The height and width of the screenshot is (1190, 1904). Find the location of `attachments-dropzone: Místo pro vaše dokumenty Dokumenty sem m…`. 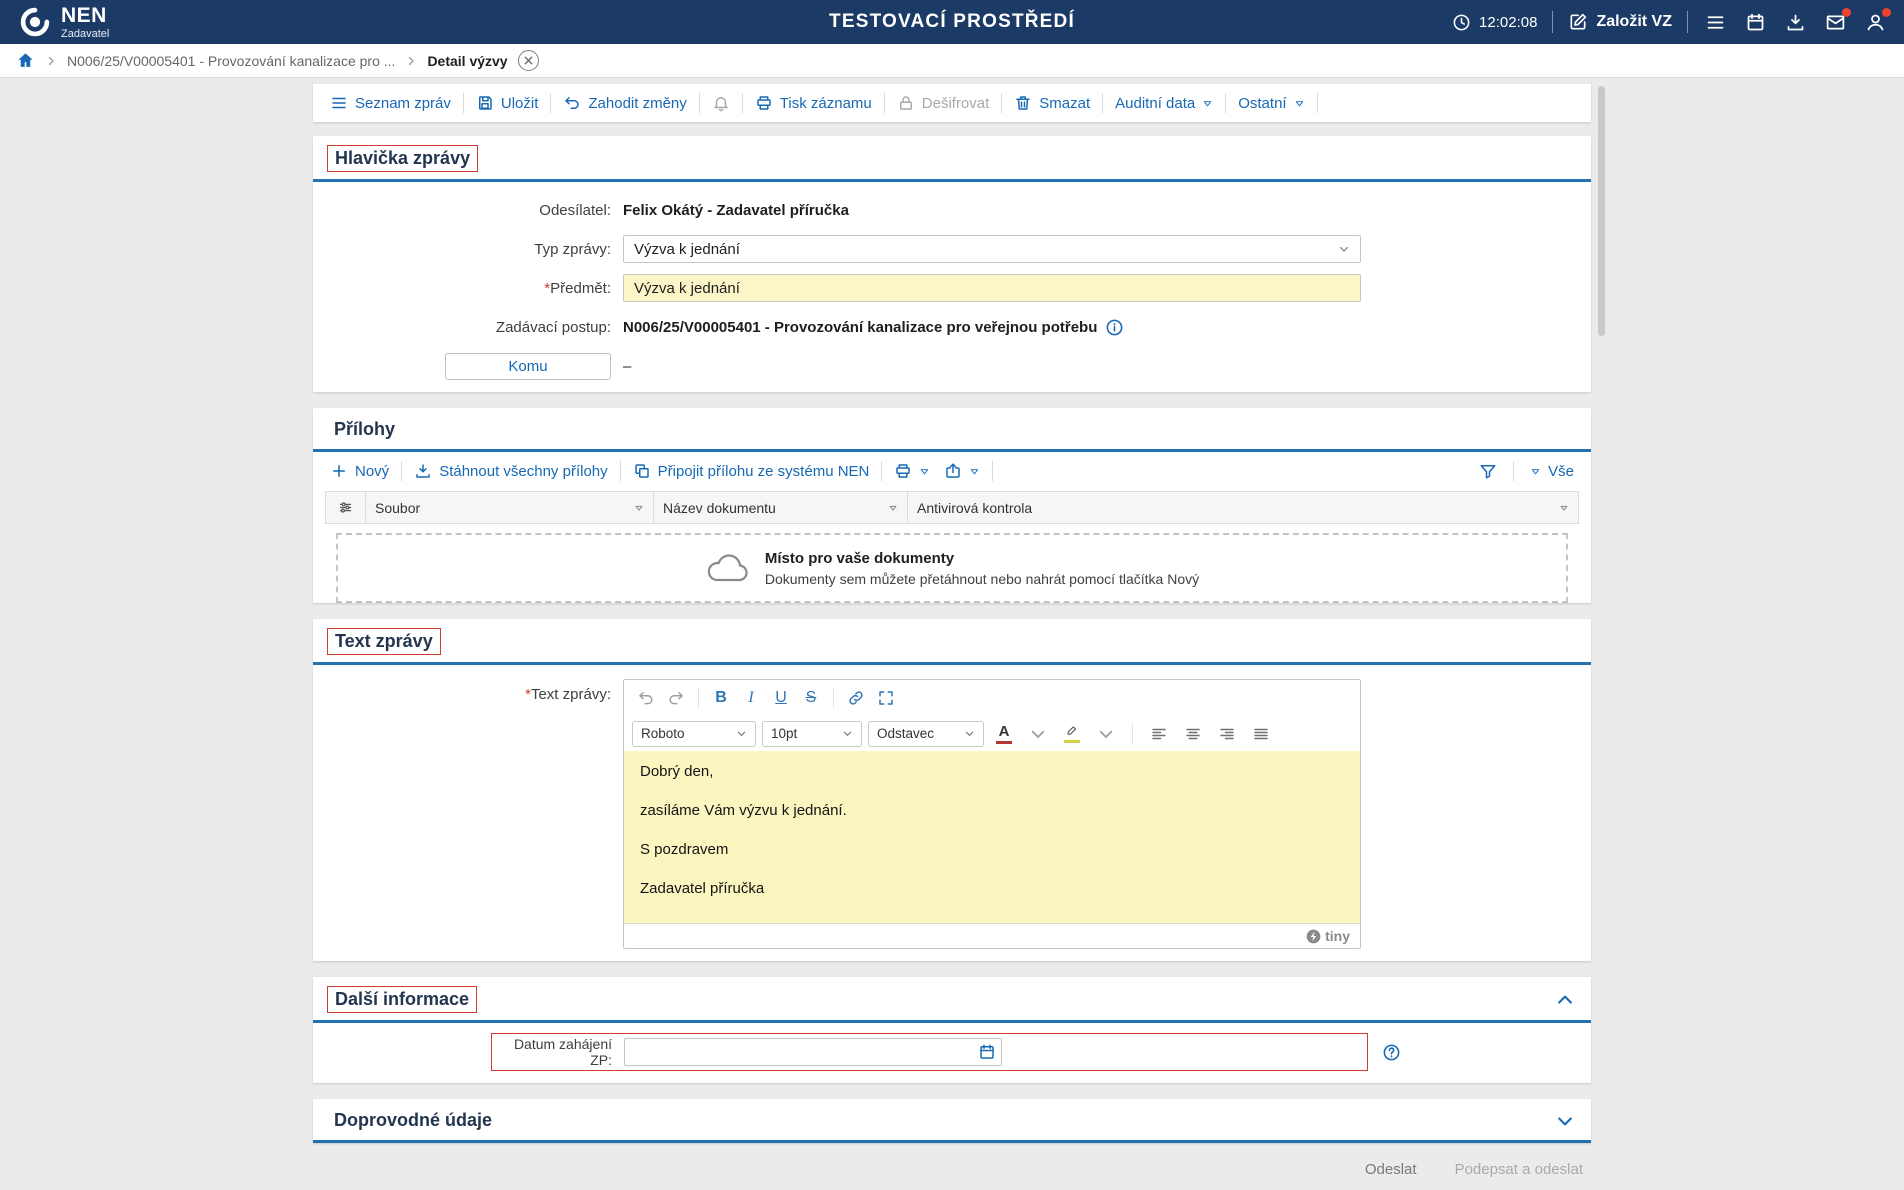

attachments-dropzone: Místo pro vaše dokumenty Dokumenty sem m… is located at coordinates (952, 568).